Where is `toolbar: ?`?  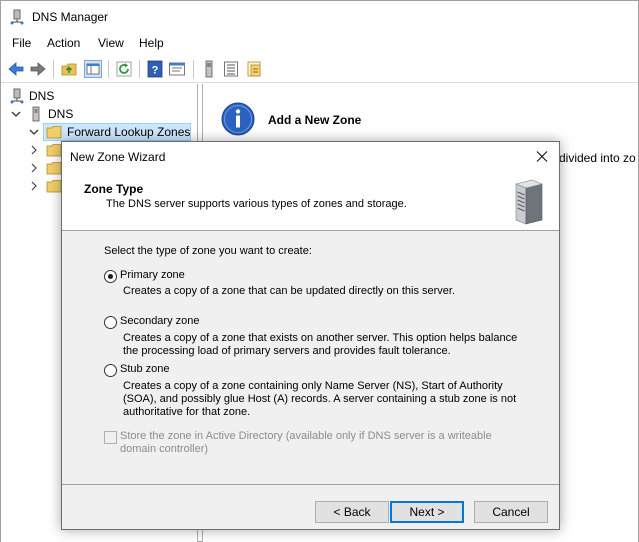 toolbar: ? is located at coordinates (319, 69).